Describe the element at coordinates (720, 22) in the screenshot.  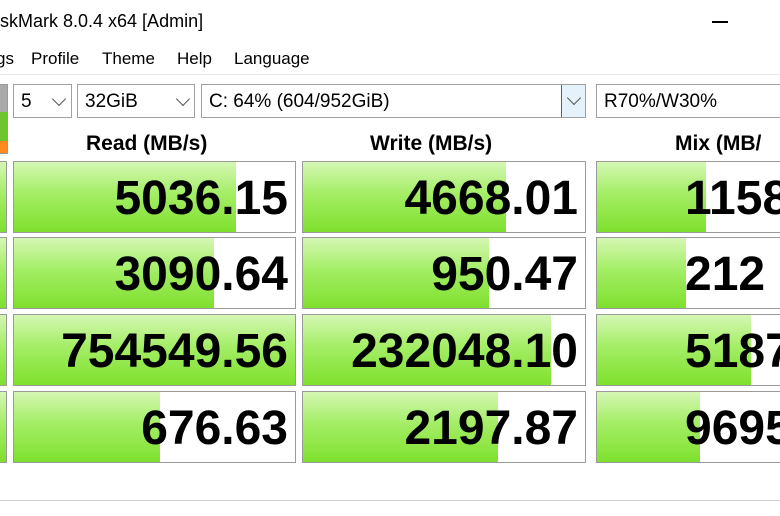
I see `minimize-icon` at that location.